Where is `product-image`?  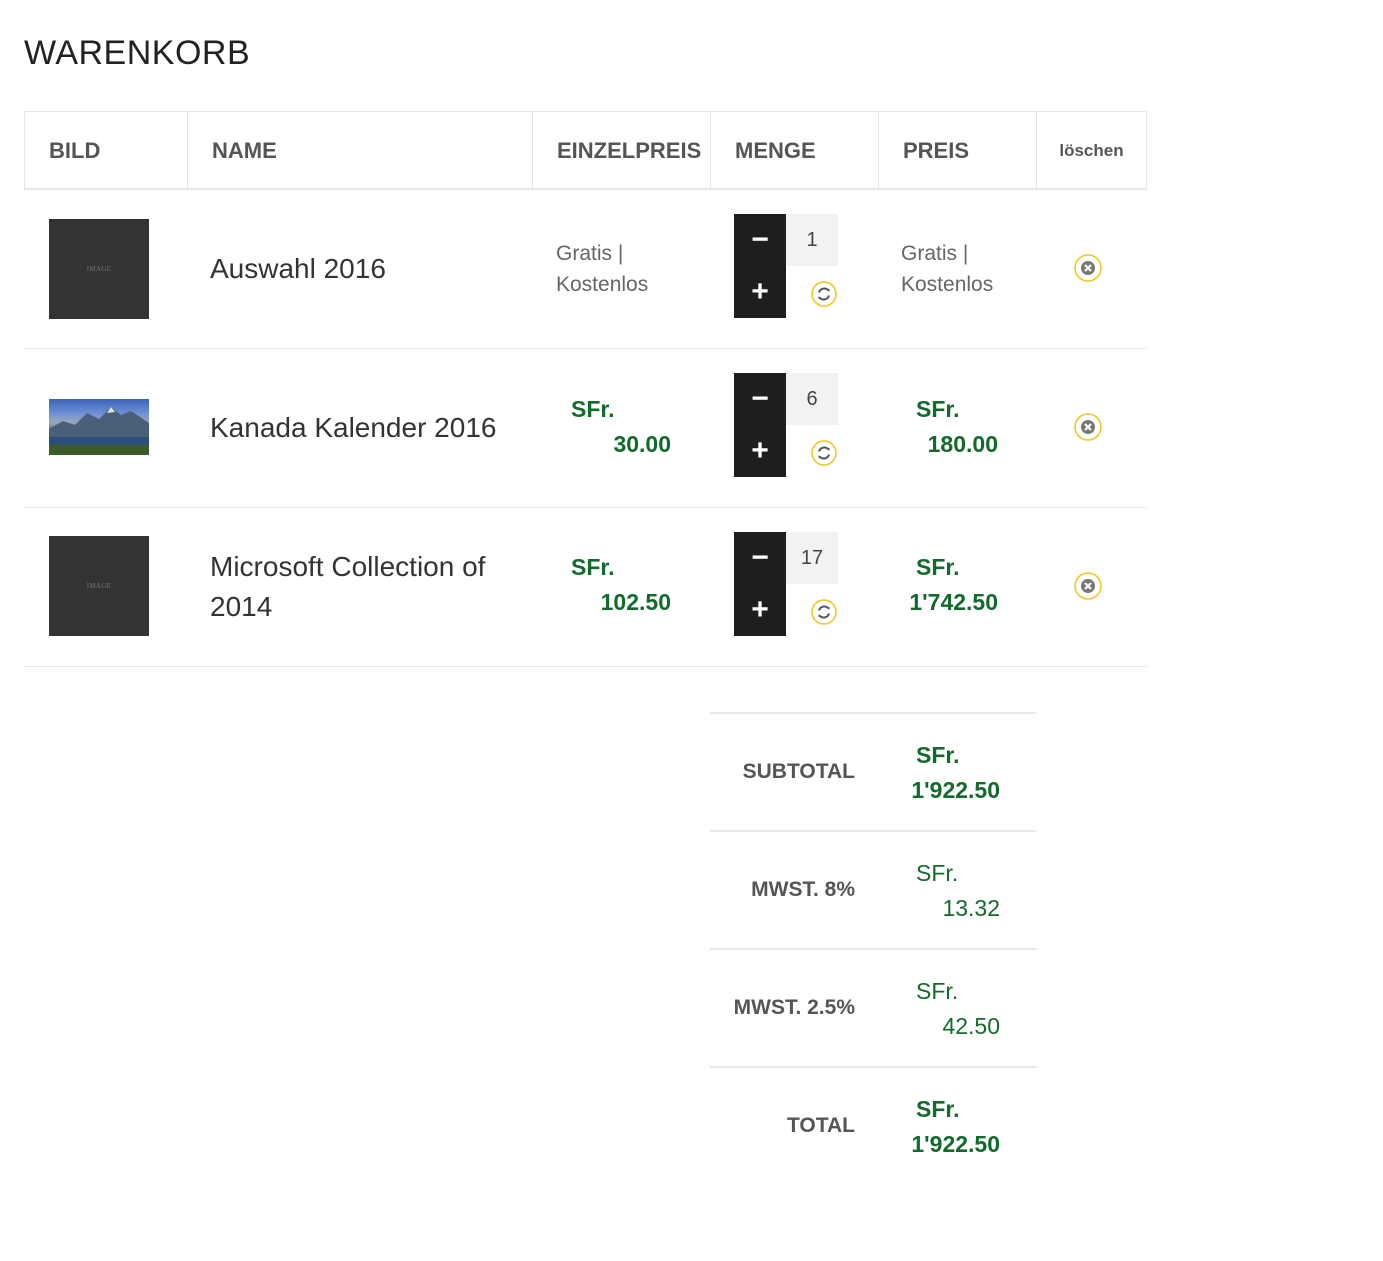
product-image is located at coordinates (99, 427).